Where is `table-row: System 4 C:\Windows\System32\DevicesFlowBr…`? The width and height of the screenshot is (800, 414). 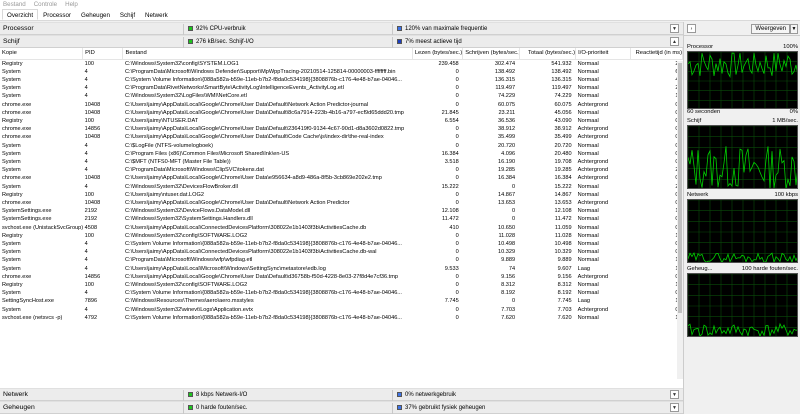 table-row: System 4 C:\Windows\System32\DevicesFlowBr… is located at coordinates (341, 187).